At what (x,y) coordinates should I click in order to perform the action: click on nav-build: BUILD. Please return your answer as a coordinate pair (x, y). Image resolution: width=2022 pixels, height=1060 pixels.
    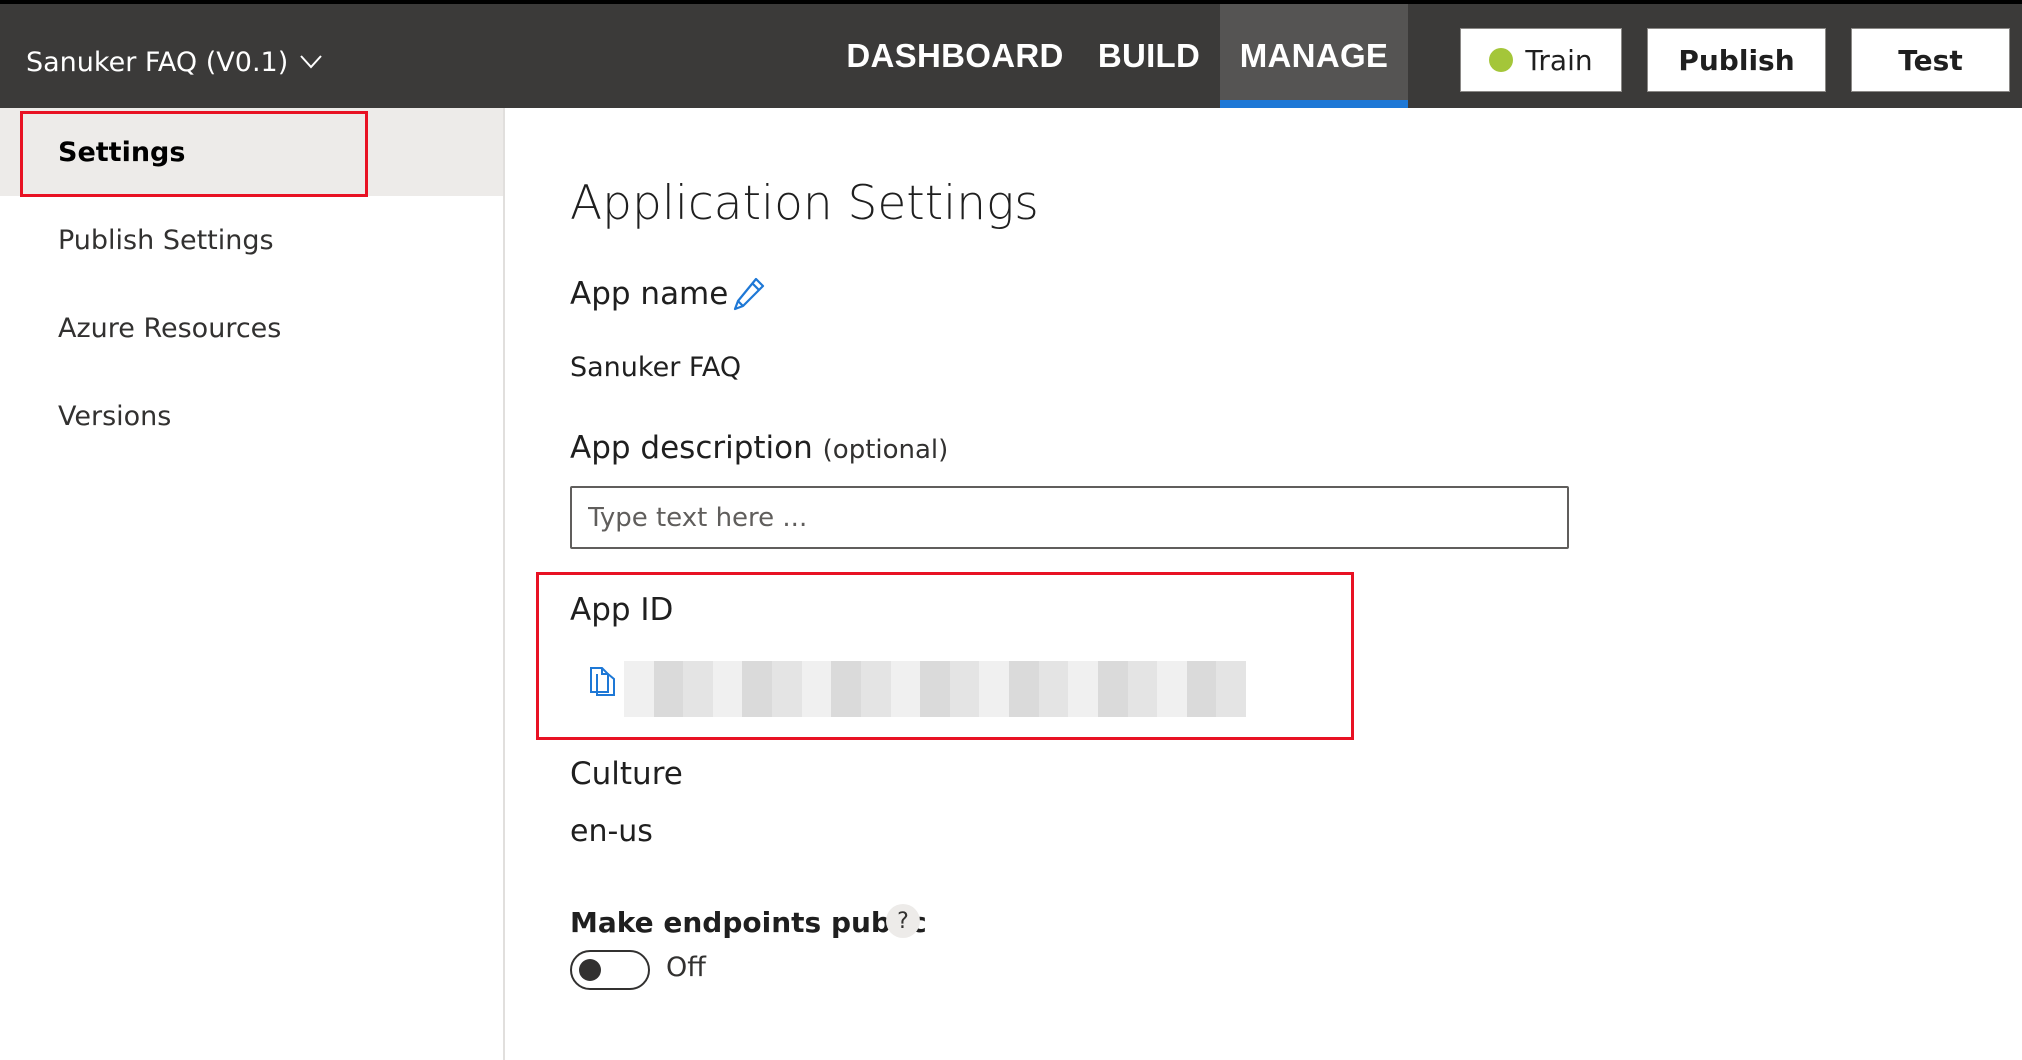
    Looking at the image, I should click on (1149, 56).